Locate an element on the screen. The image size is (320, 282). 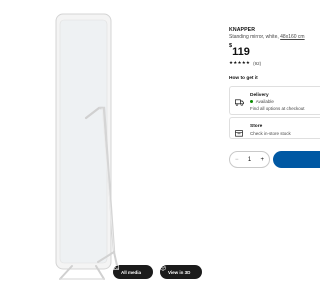
view-in-3d-button: View in 3D is located at coordinates (181, 272).